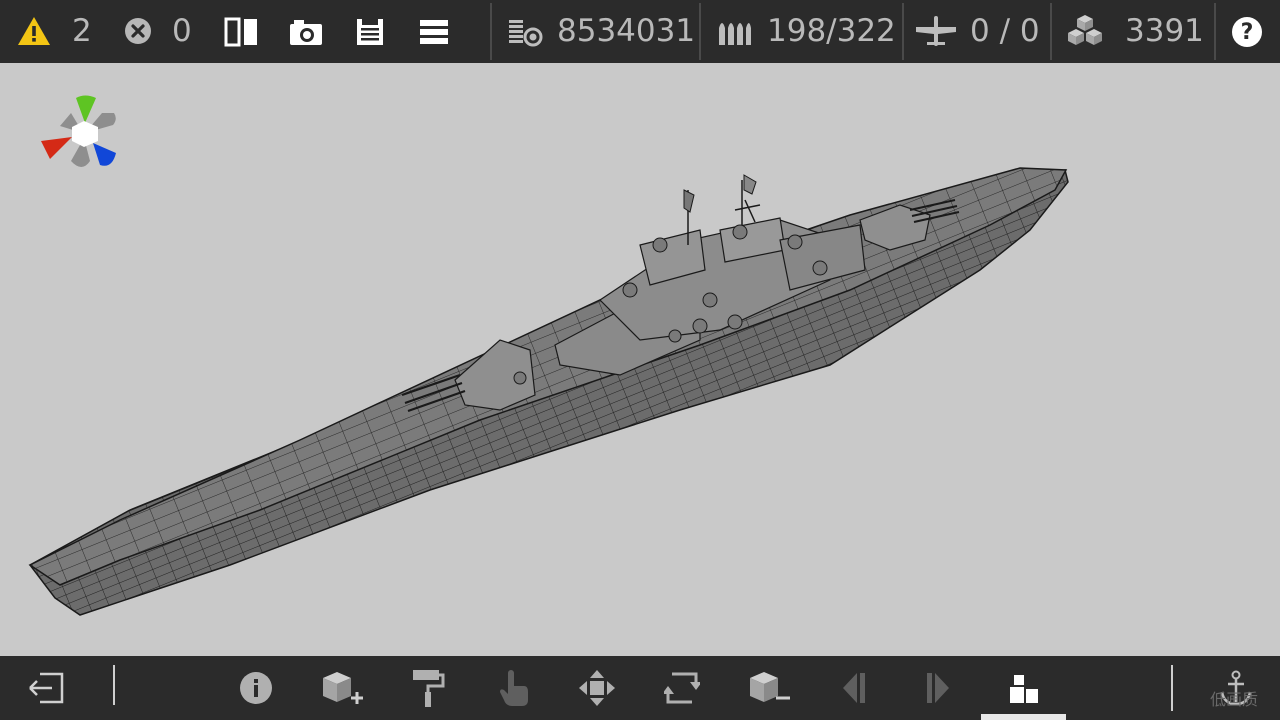 This screenshot has height=720, width=1280. I want to click on help-label: ?, so click(1247, 32).